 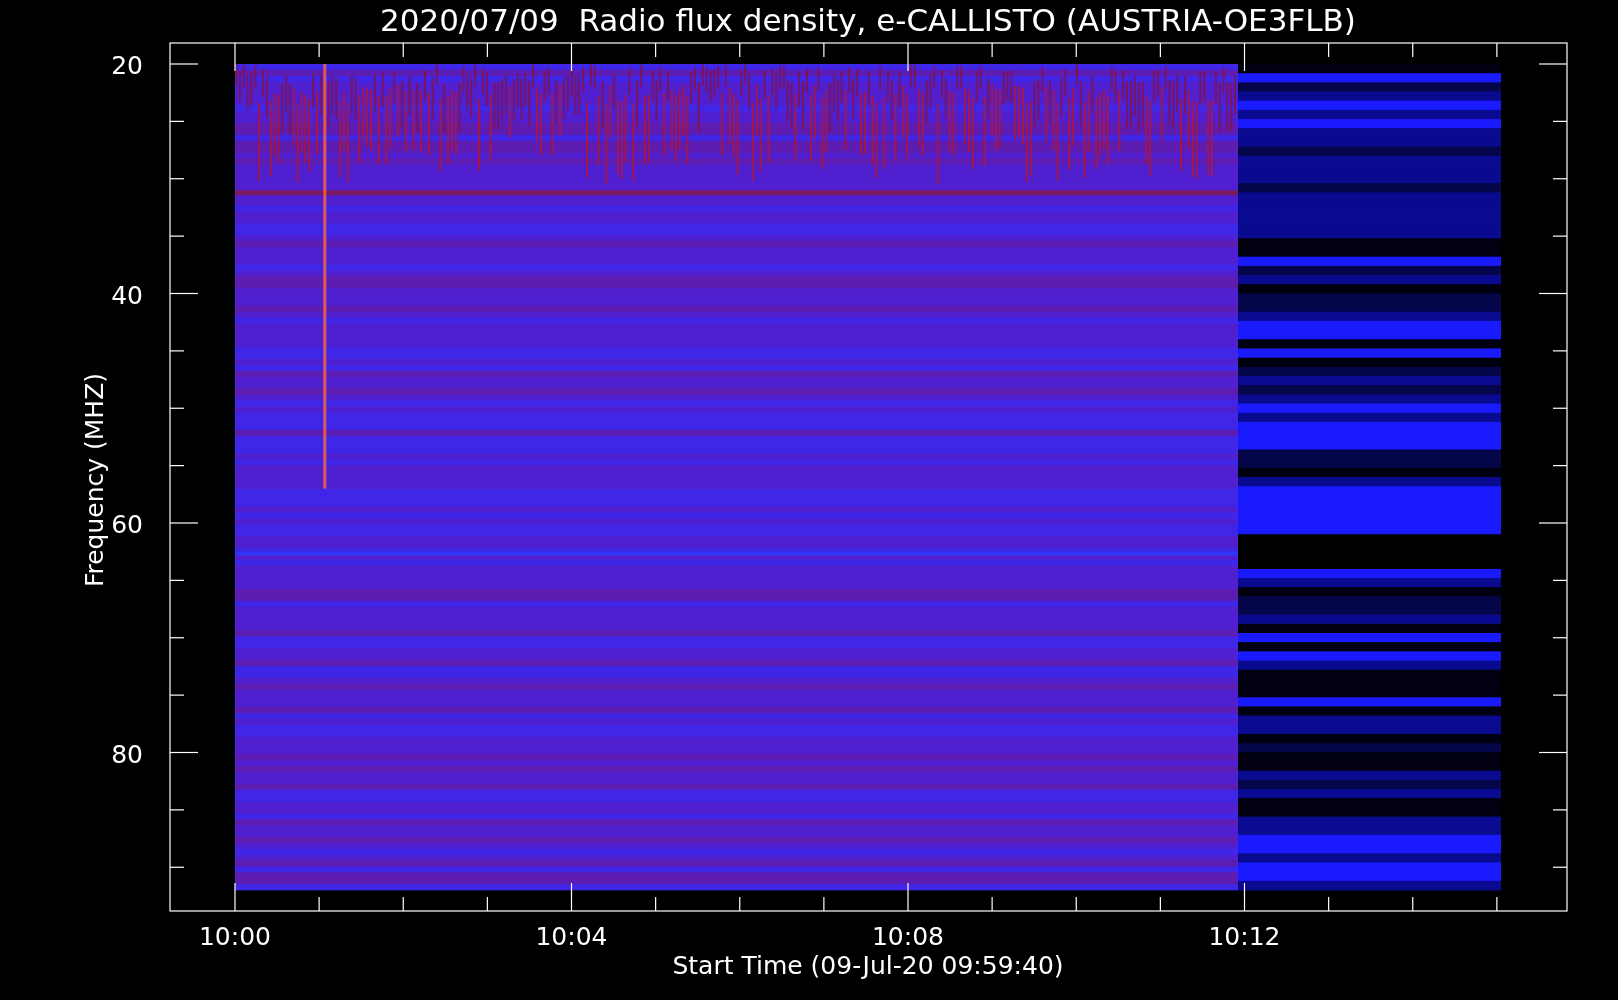 What do you see at coordinates (571, 936) in the screenshot?
I see `x-tick-label: 10:04` at bounding box center [571, 936].